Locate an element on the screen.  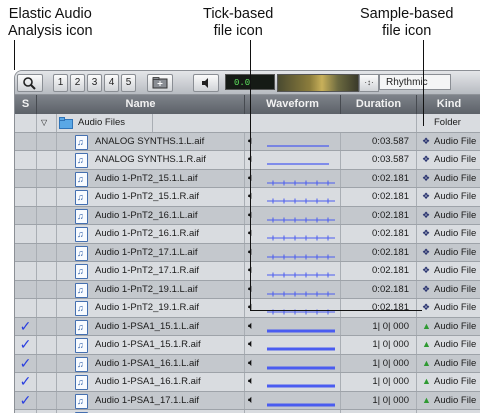
new-folder-button is located at coordinates (160, 83).